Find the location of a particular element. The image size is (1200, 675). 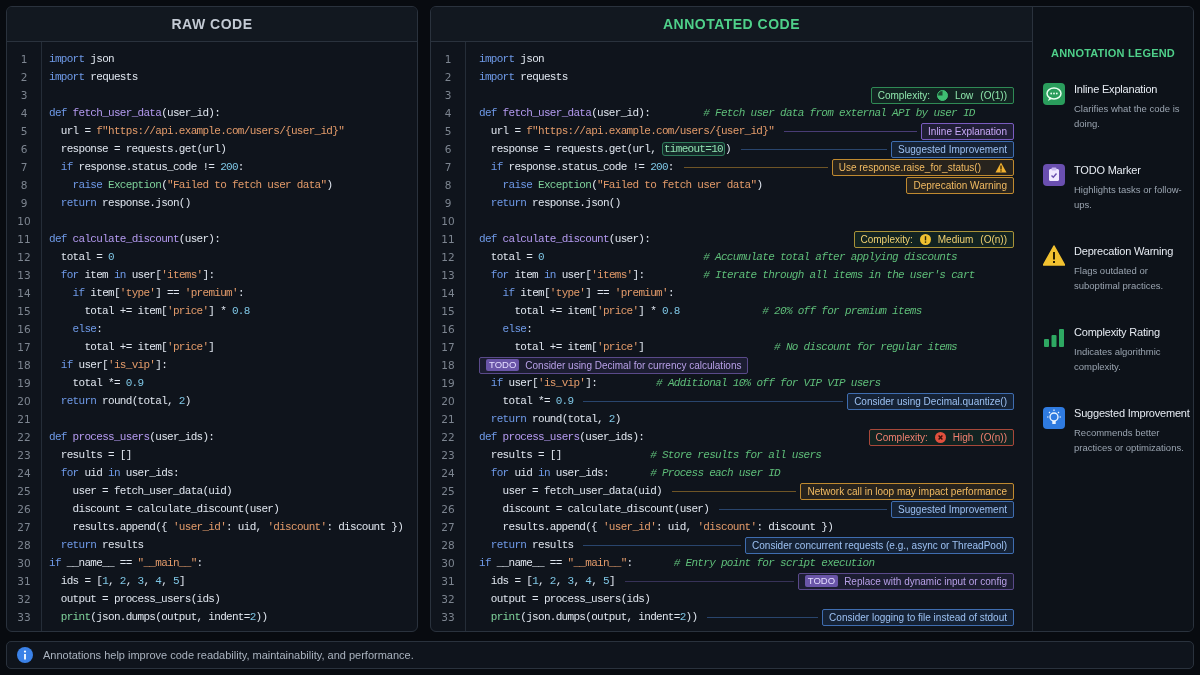

annotation-text: Replace with dynamic input or config is located at coordinates (925, 581).